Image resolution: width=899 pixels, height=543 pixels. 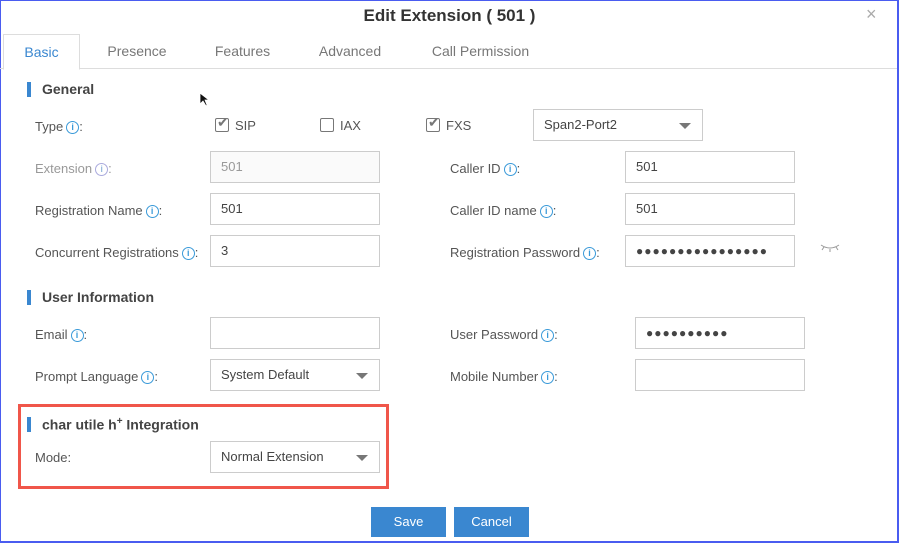 What do you see at coordinates (480, 51) in the screenshot?
I see `tab-call-permission: Call Permission` at bounding box center [480, 51].